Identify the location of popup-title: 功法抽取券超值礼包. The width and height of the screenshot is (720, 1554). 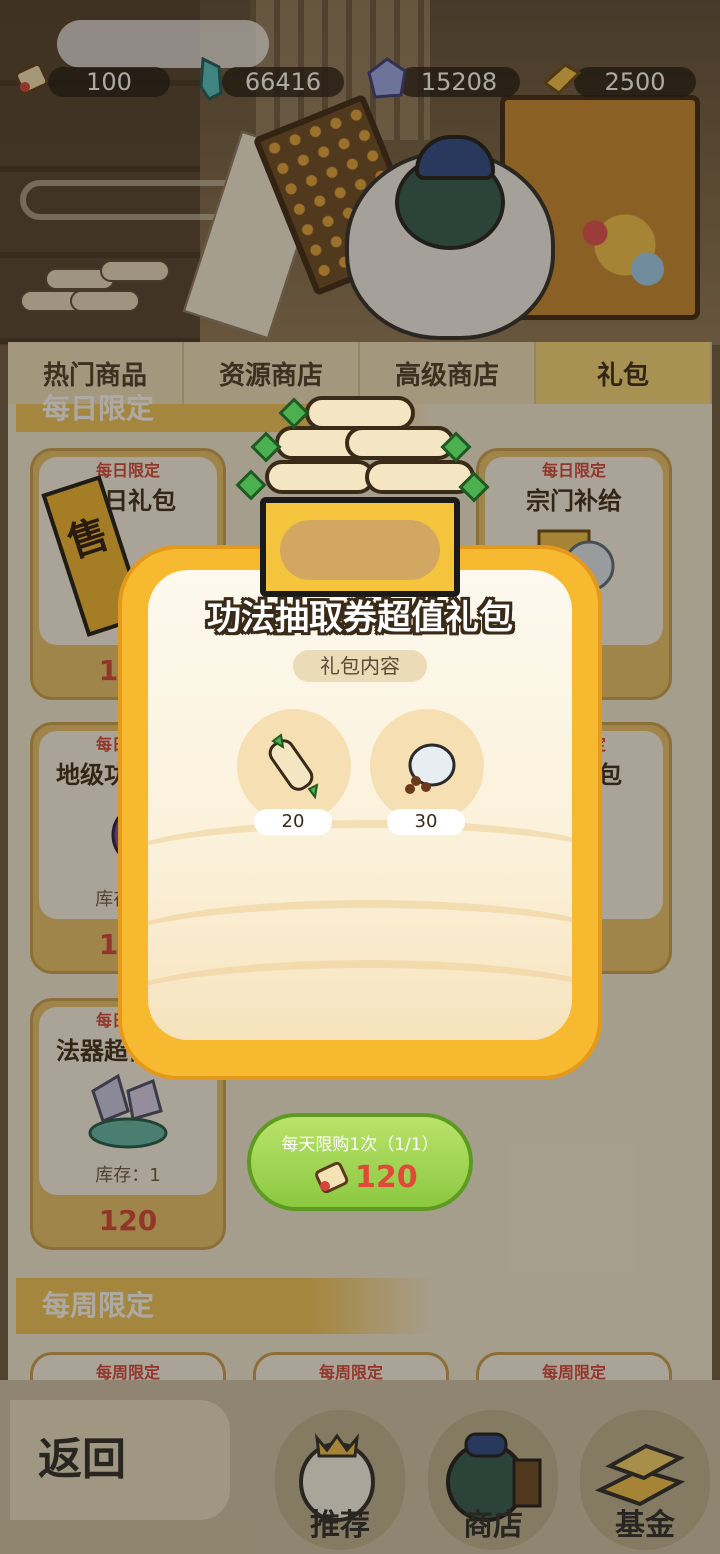
(360, 618).